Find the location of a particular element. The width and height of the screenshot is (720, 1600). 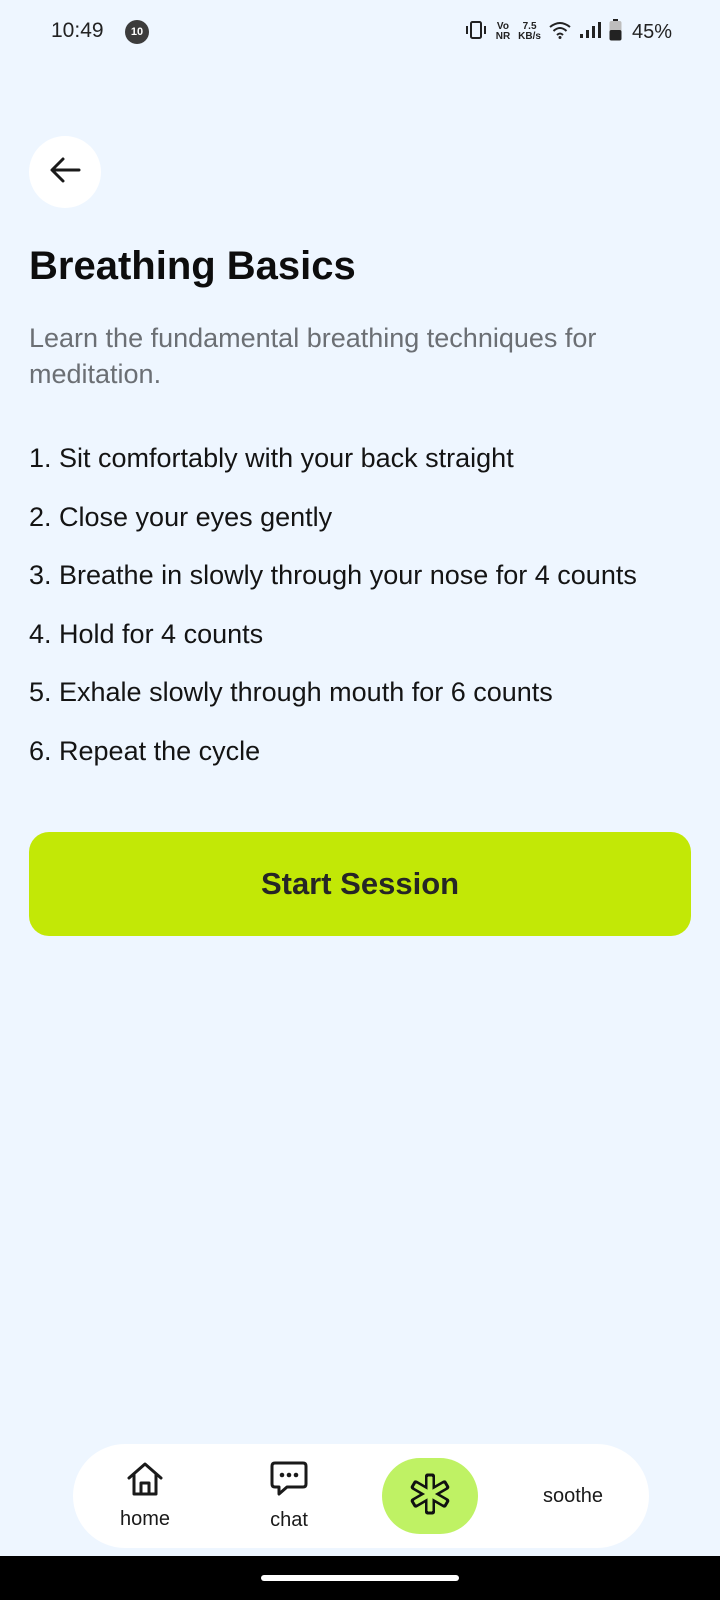

nav-chat: chat is located at coordinates (289, 1496).